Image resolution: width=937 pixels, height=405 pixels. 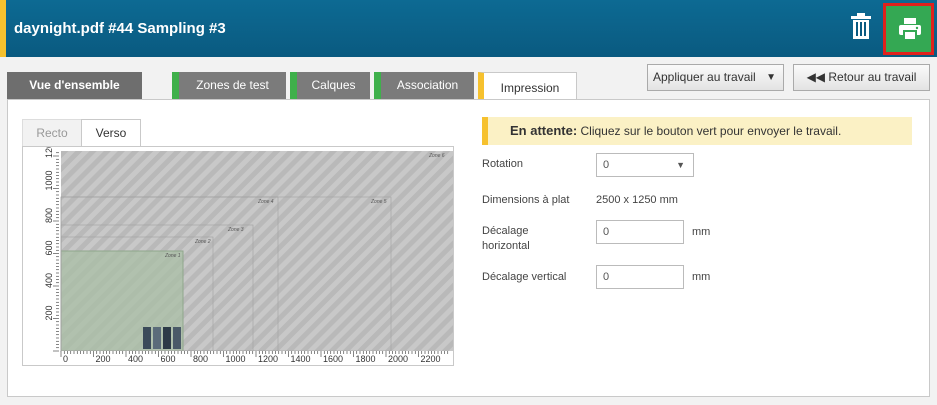 What do you see at coordinates (704, 77) in the screenshot?
I see `apply-select-label: Appliquer au travail` at bounding box center [704, 77].